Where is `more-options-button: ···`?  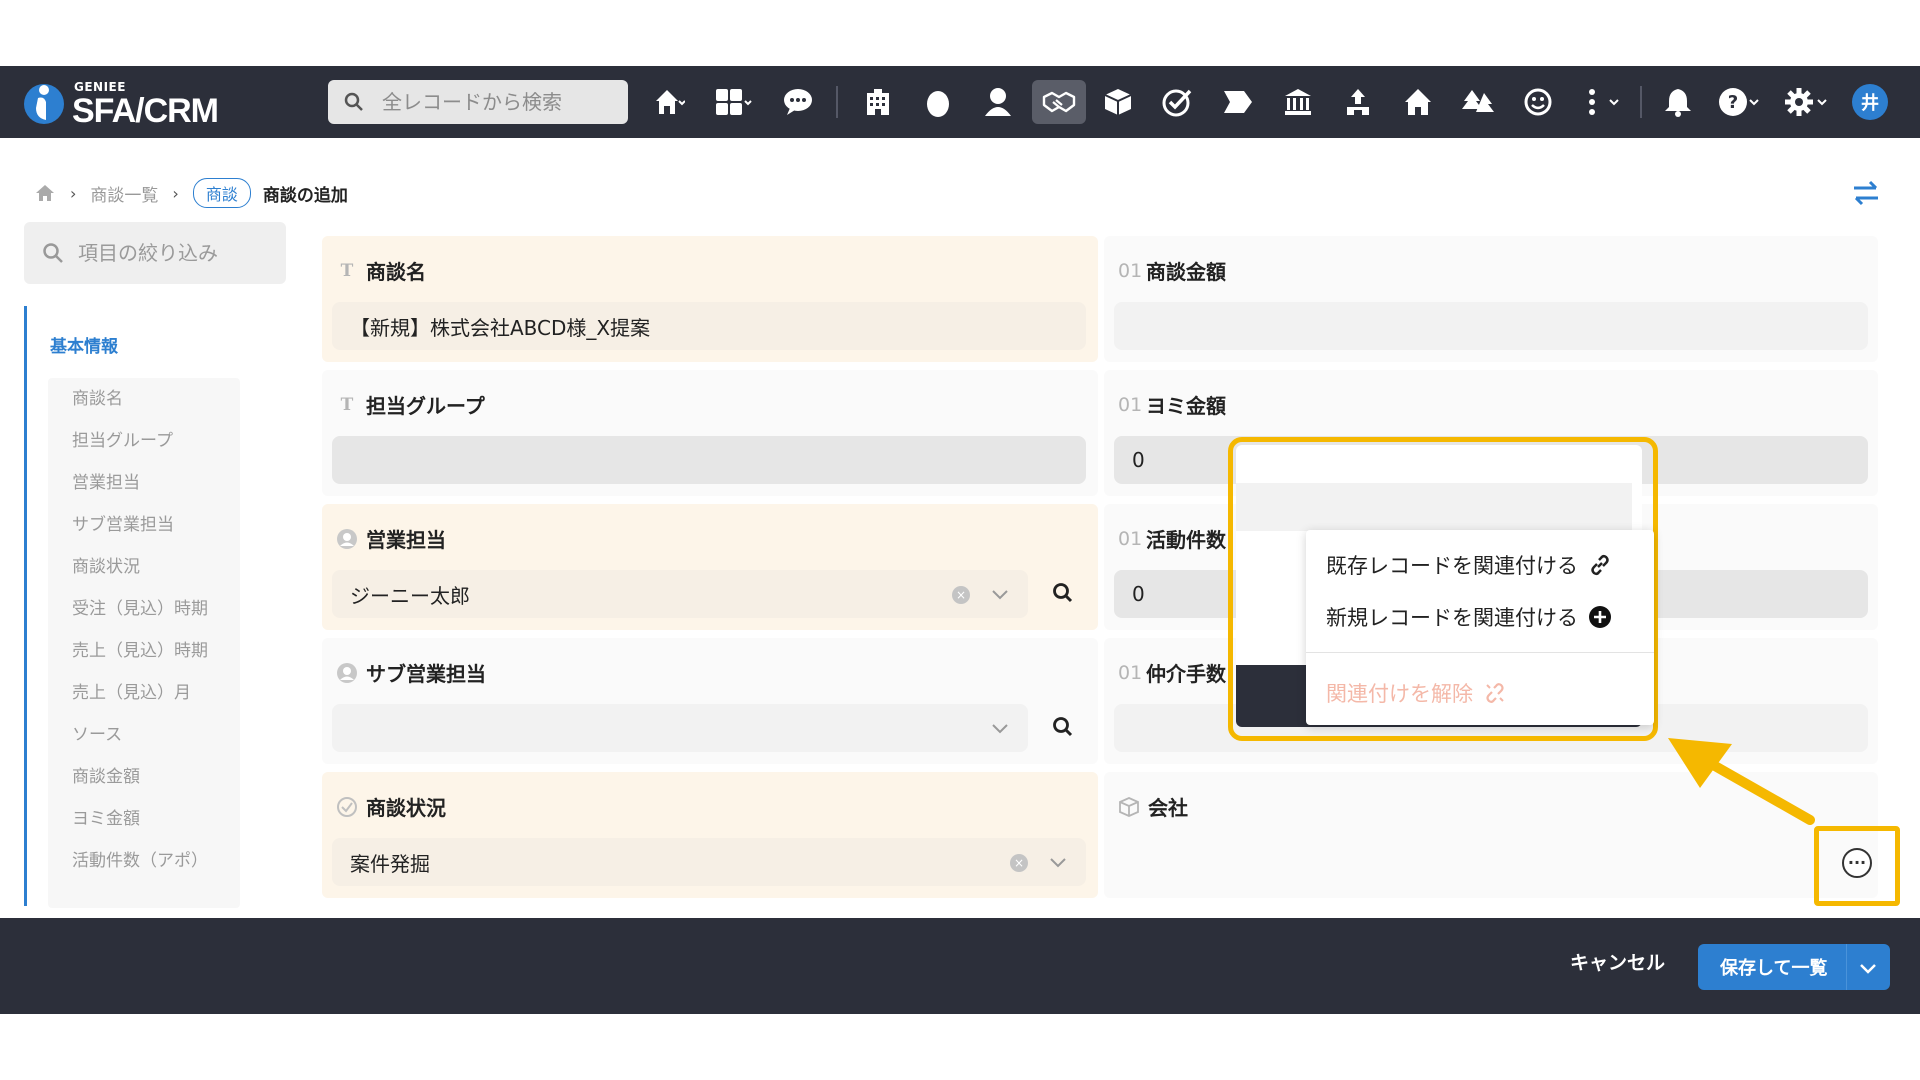 more-options-button: ··· is located at coordinates (1857, 863).